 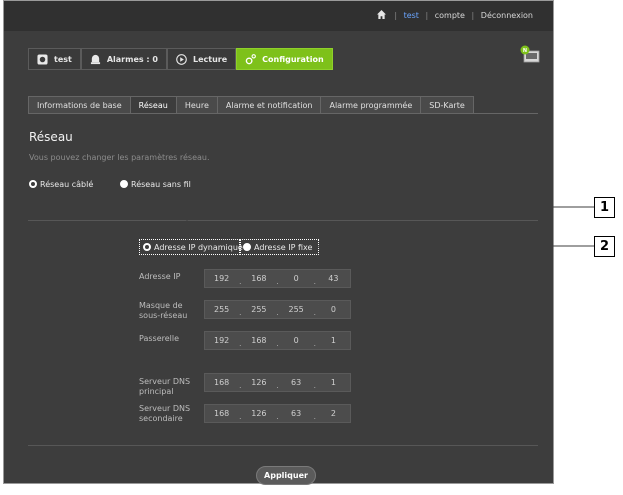 I want to click on callout-1: 1, so click(x=604, y=207).